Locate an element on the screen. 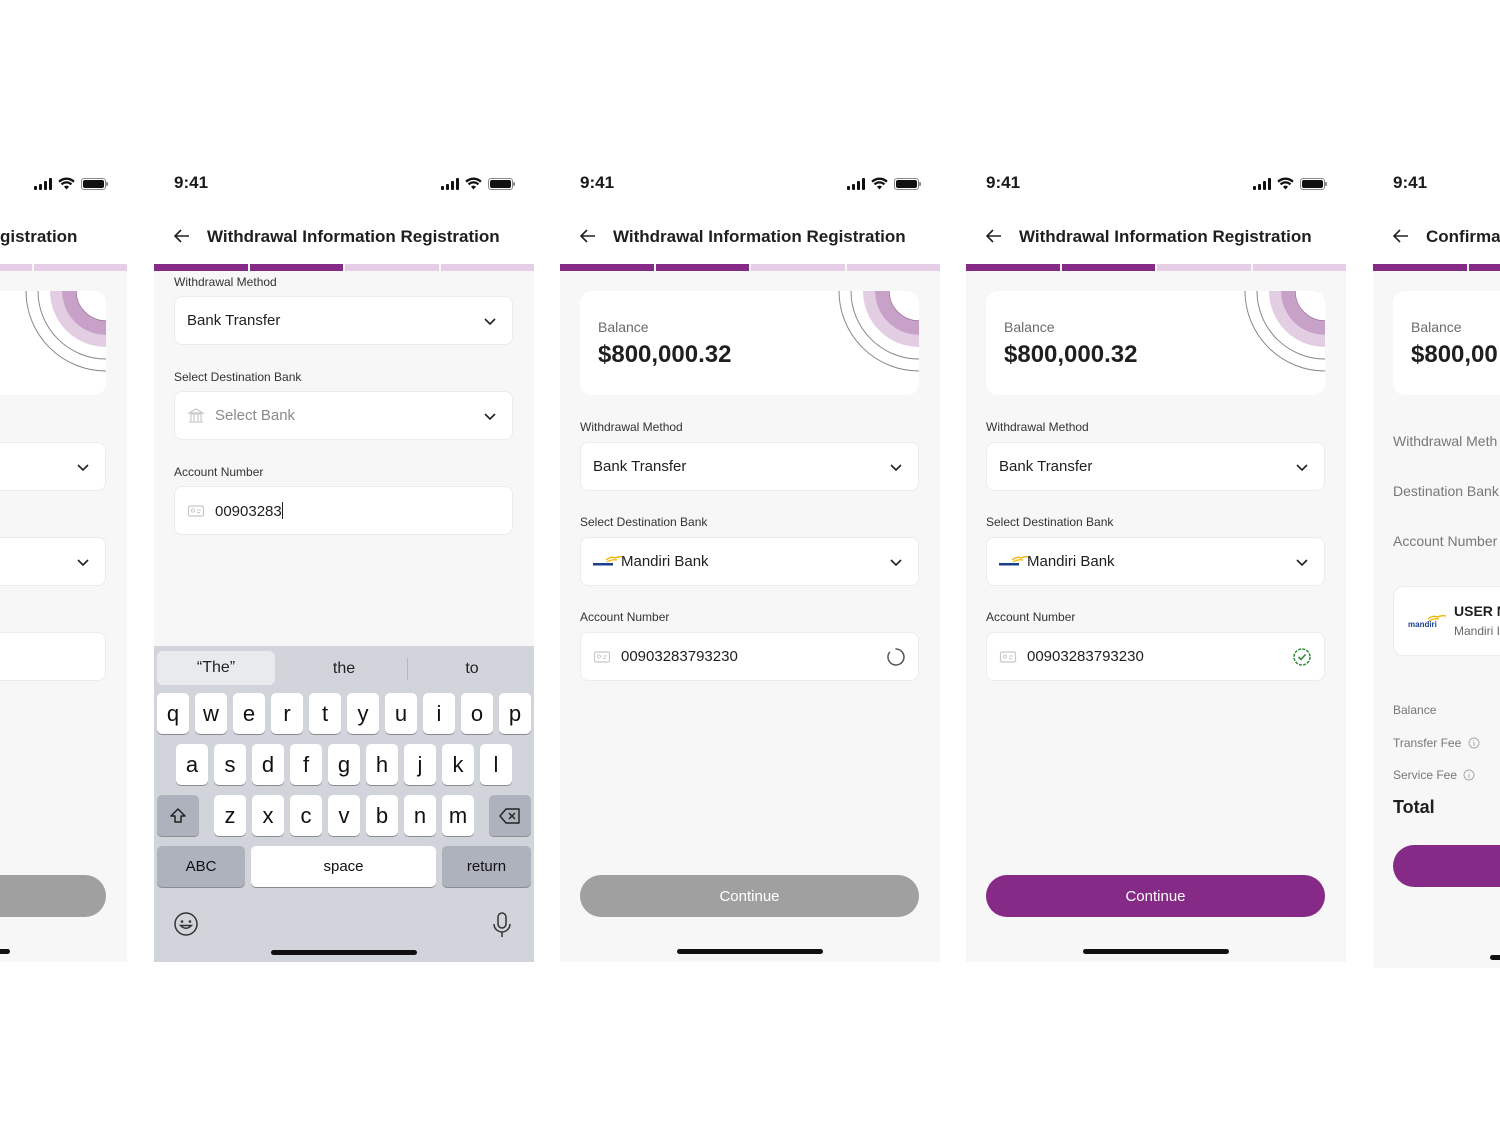 The image size is (1500, 1122). account-number-value: 00903283793230 is located at coordinates (679, 656).